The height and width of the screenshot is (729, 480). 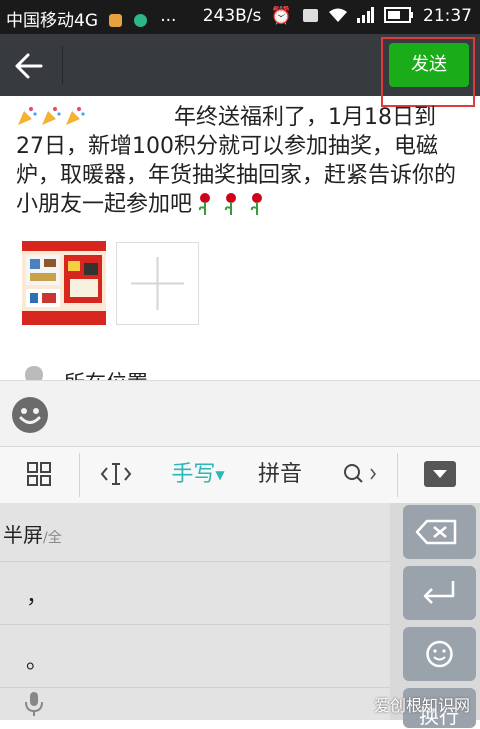 What do you see at coordinates (29, 66) in the screenshot?
I see `back-arrow-icon` at bounding box center [29, 66].